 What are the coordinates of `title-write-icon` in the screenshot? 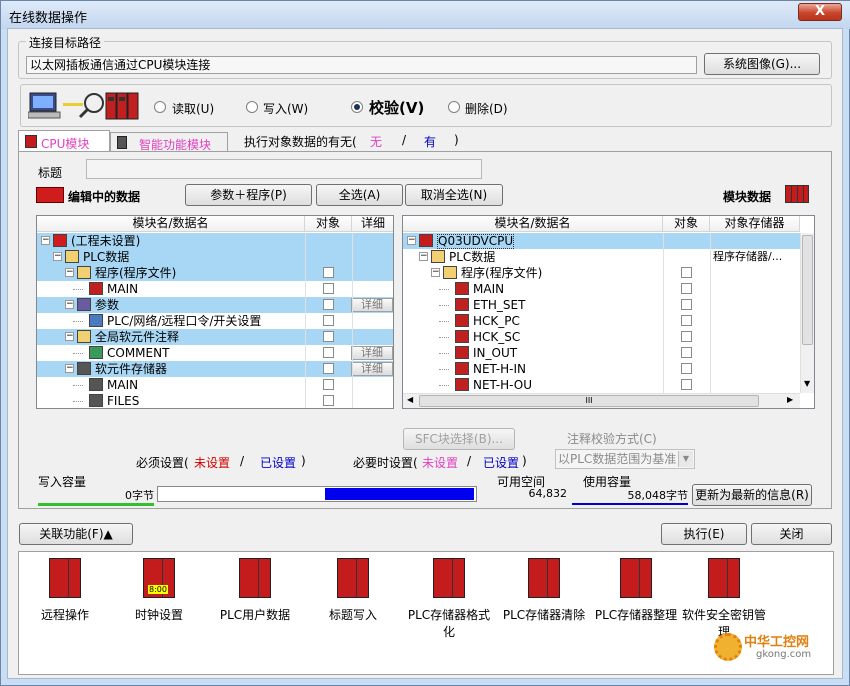 It's located at (353, 578).